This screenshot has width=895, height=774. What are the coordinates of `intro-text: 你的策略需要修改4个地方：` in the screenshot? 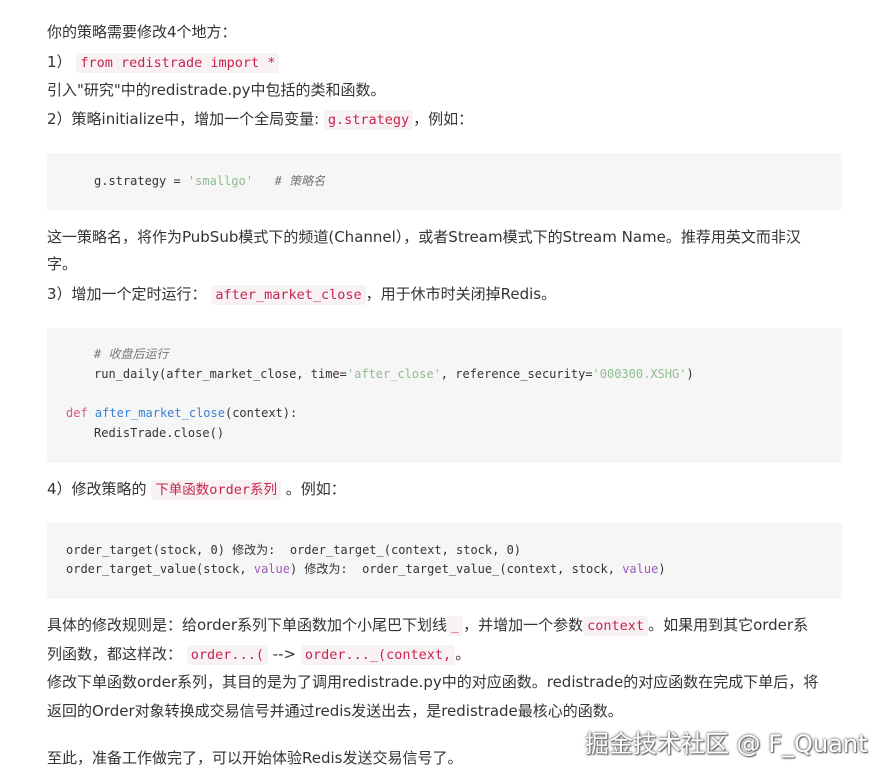 It's located at (142, 32).